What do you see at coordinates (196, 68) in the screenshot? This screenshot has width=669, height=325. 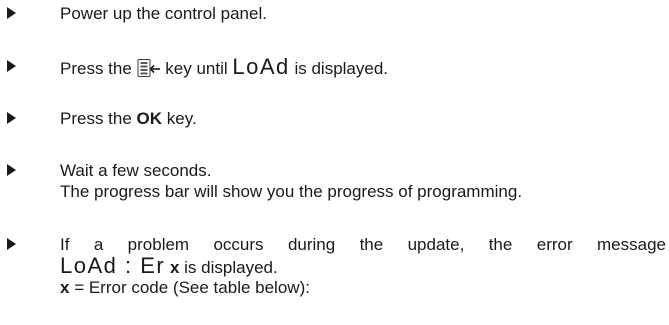 I see `step-2-text-middle: key until` at bounding box center [196, 68].